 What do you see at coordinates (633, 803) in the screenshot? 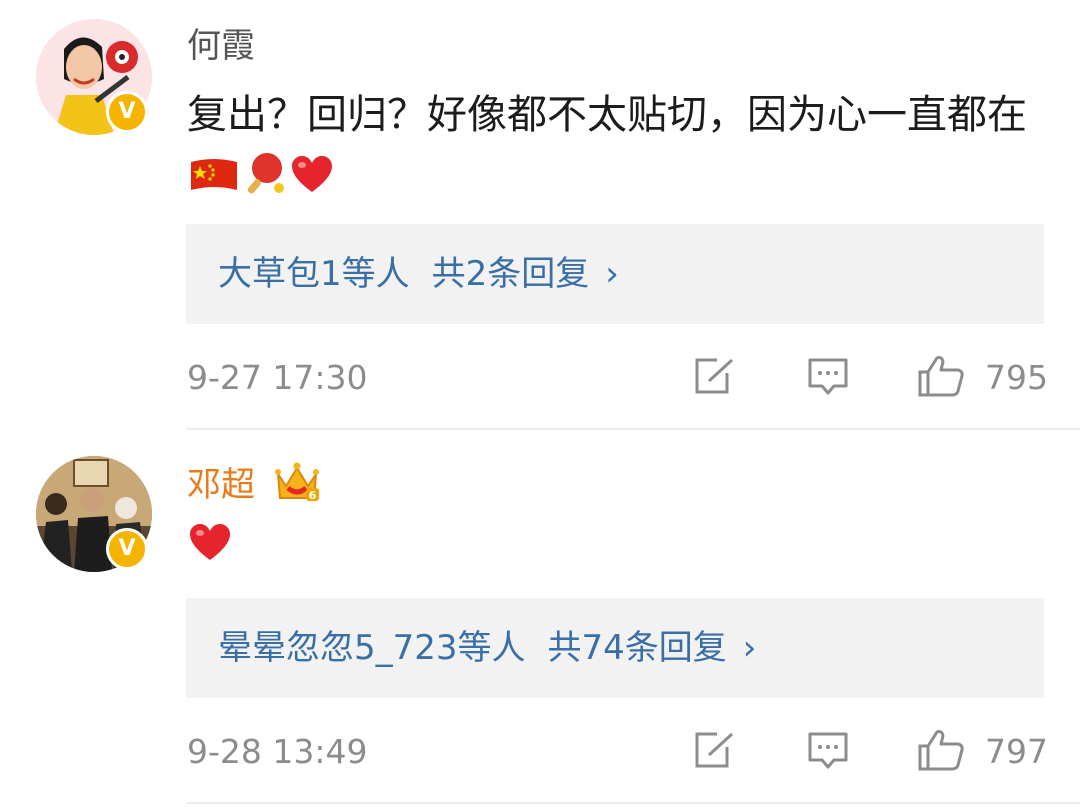
I see `divider` at bounding box center [633, 803].